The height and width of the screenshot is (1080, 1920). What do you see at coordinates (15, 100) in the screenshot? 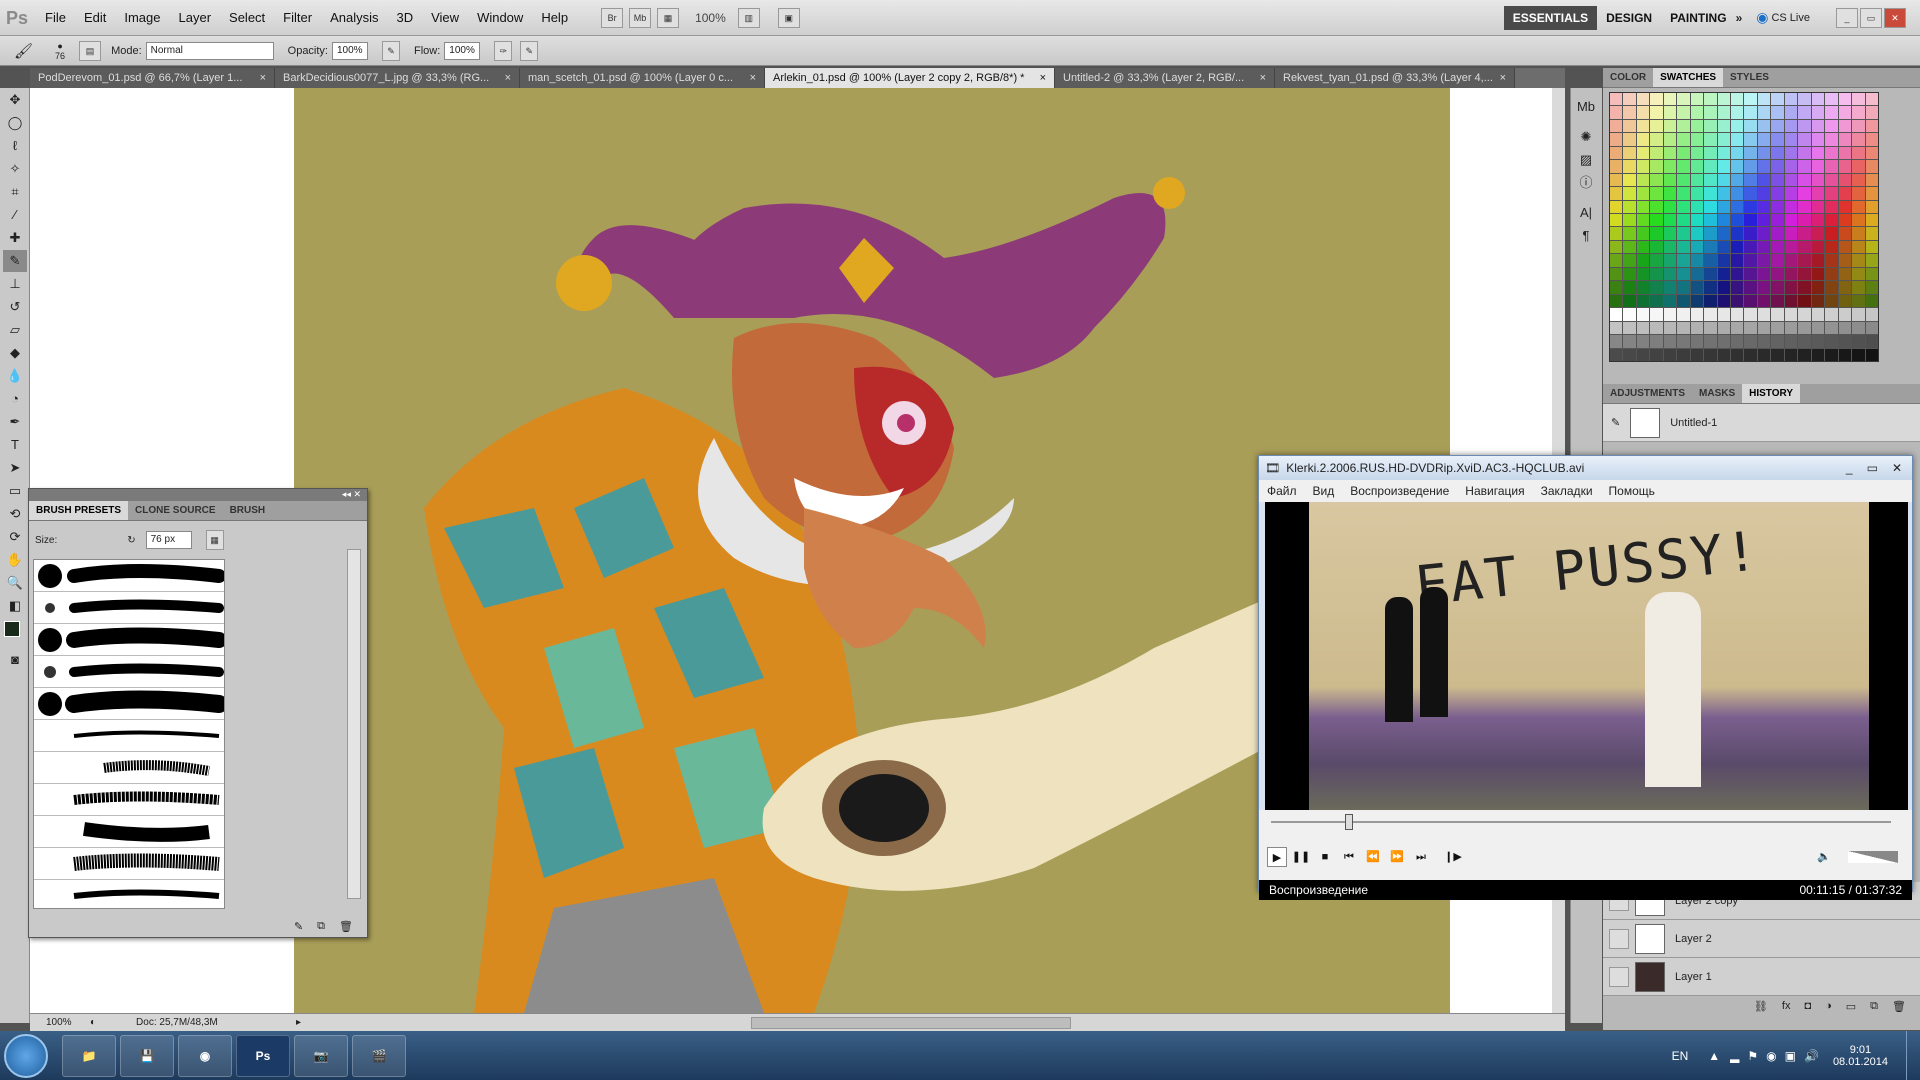
I see `move-tool-icon: ✥` at bounding box center [15, 100].